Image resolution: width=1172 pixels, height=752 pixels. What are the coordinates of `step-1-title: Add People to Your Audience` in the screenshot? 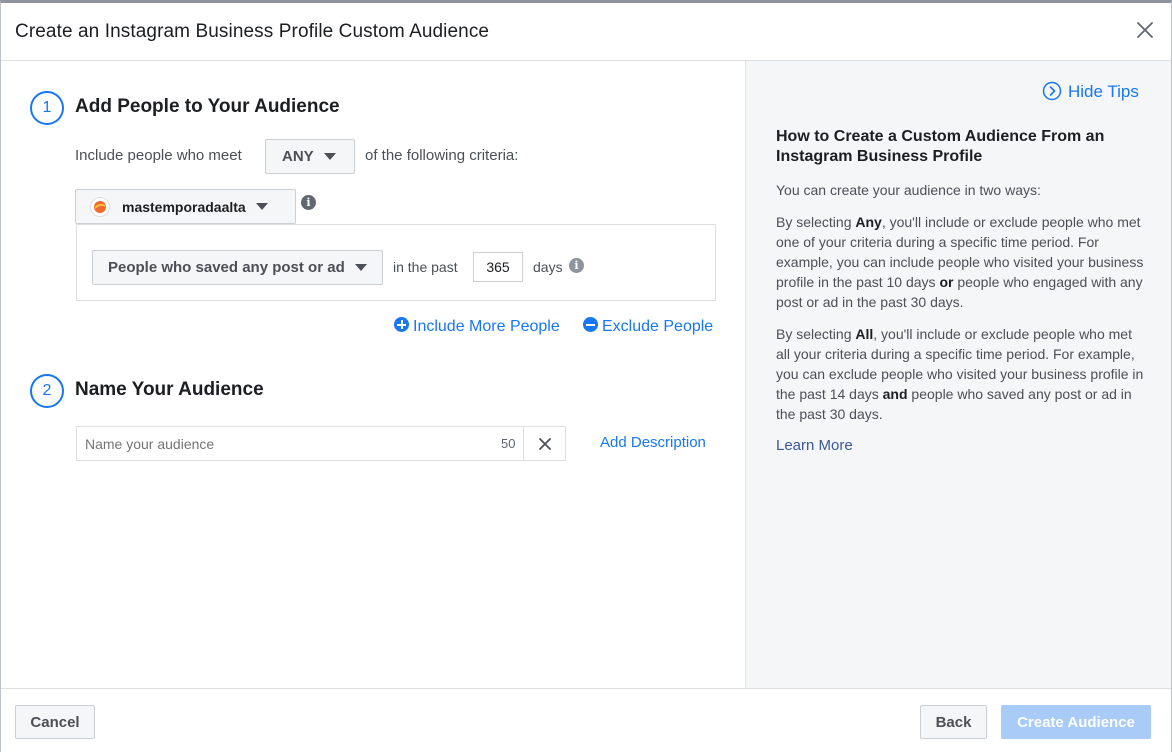 It's located at (207, 106).